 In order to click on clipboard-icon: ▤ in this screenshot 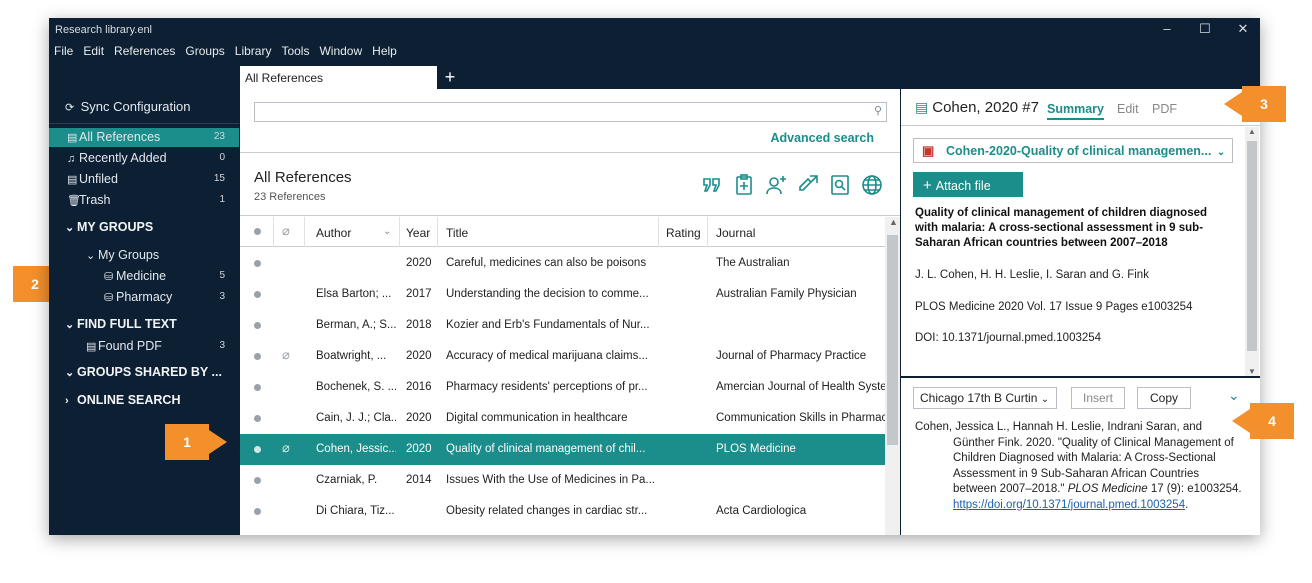, I will do `click(72, 138)`.